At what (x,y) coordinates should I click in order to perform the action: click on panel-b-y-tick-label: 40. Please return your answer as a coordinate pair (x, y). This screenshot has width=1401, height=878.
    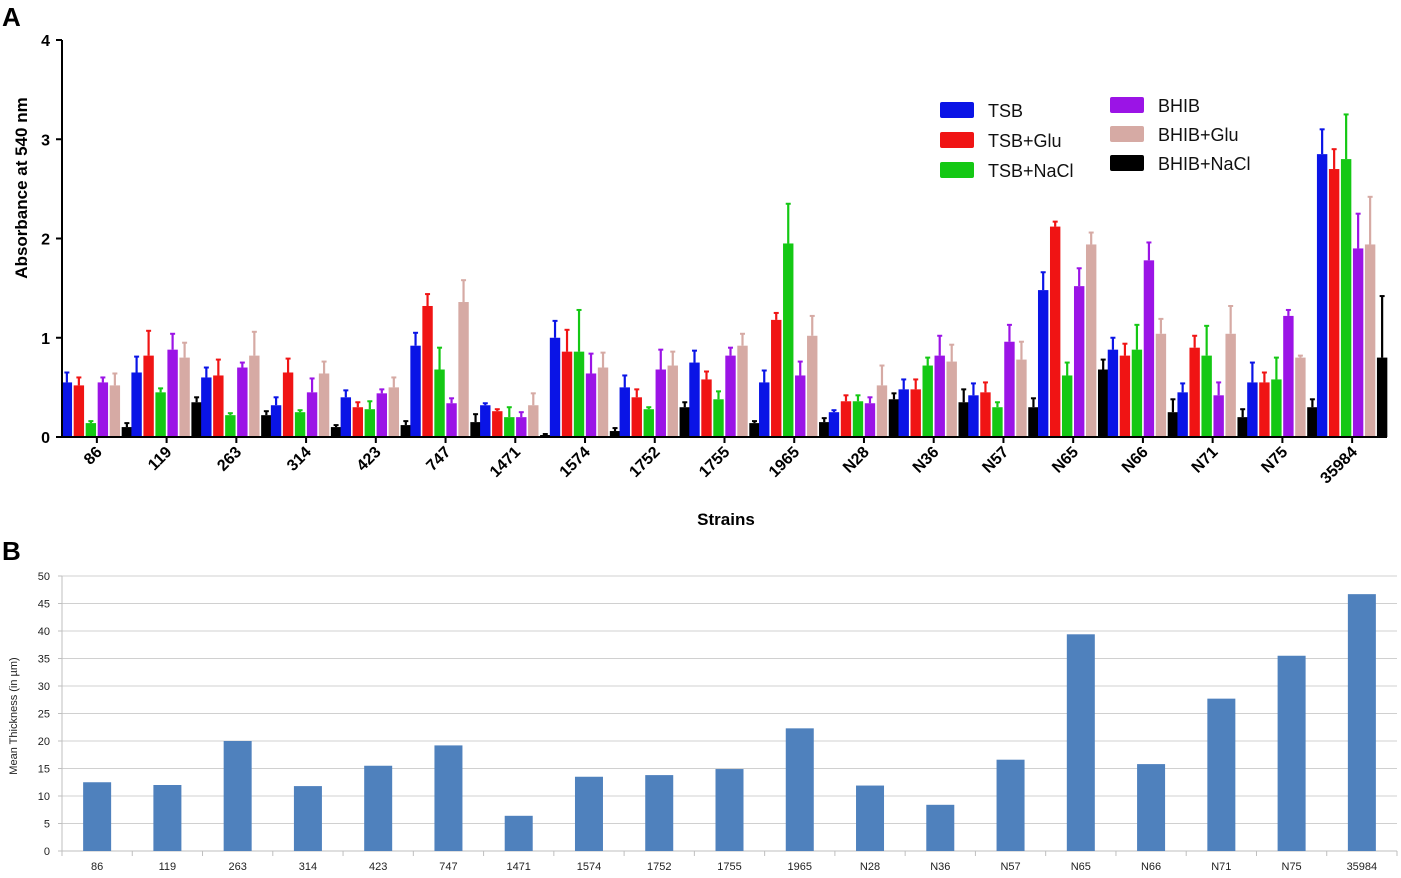
    Looking at the image, I should click on (44, 632).